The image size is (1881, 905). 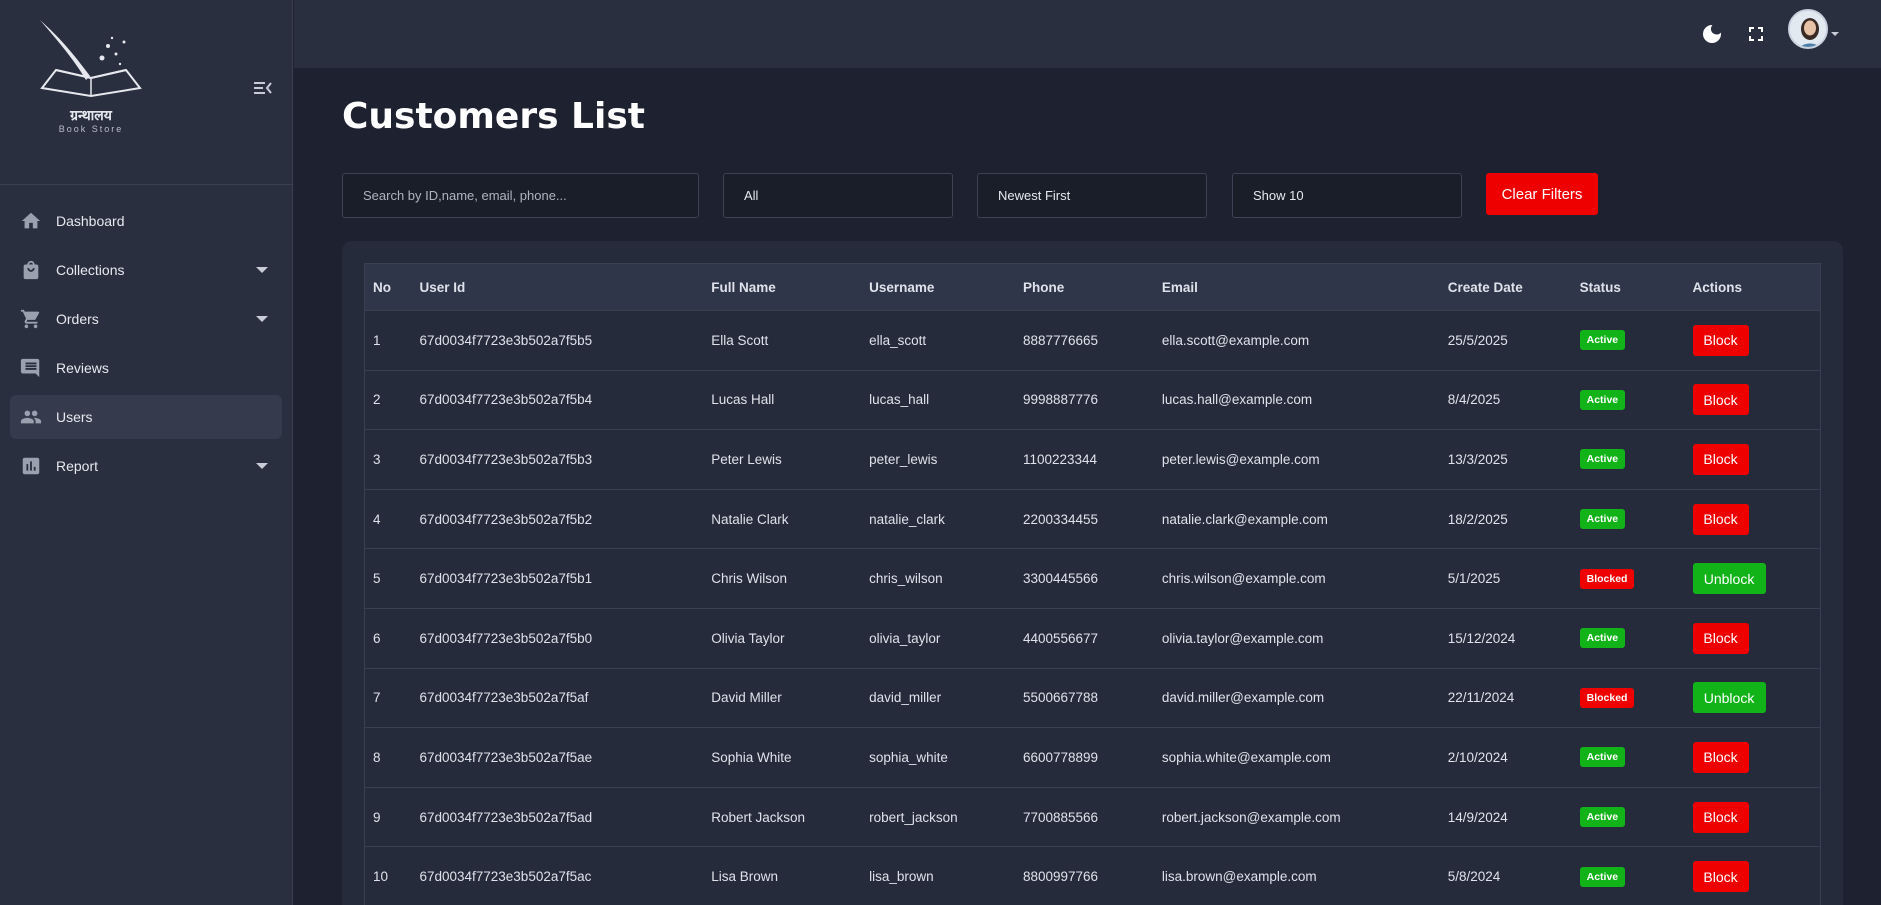 I want to click on username-cell: david_miller, so click(x=905, y=698).